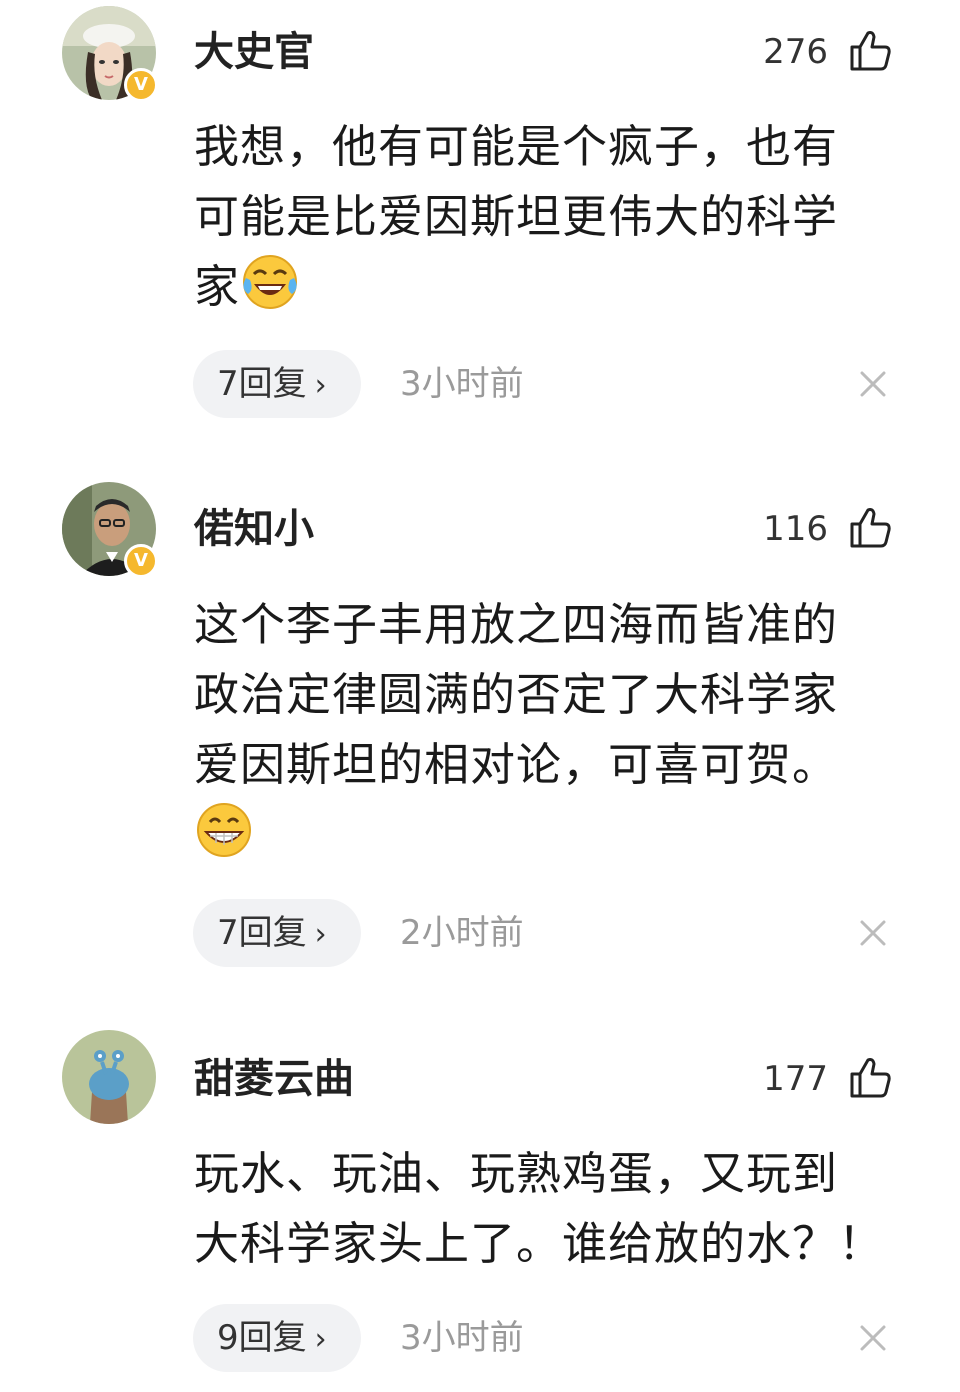  Describe the element at coordinates (254, 52) in the screenshot. I see `username: 大史官` at that location.